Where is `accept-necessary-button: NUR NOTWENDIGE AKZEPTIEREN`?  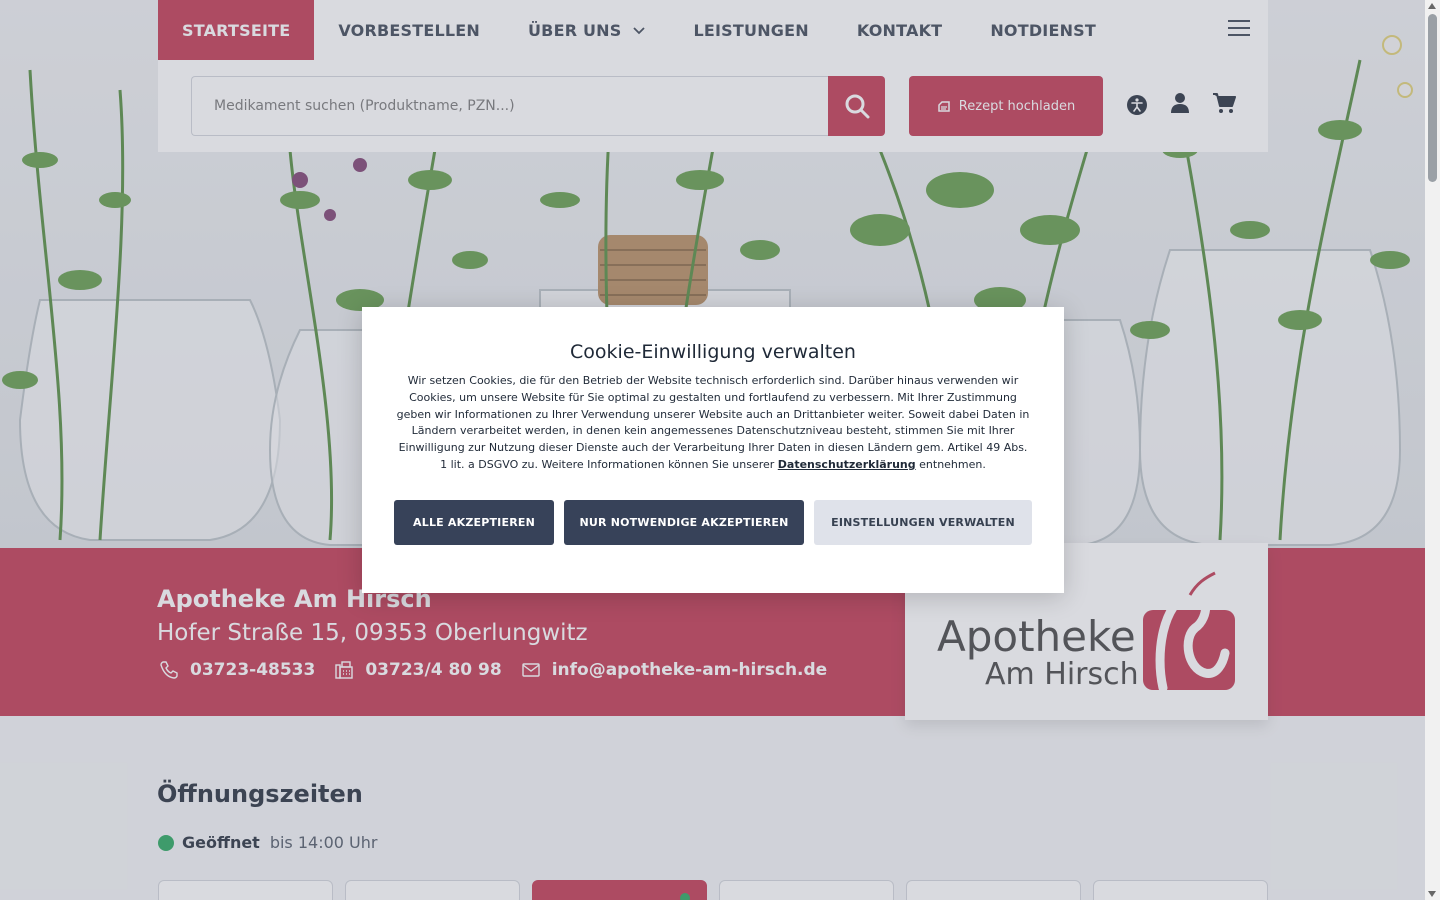
accept-necessary-button: NUR NOTWENDIGE AKZEPTIEREN is located at coordinates (684, 522).